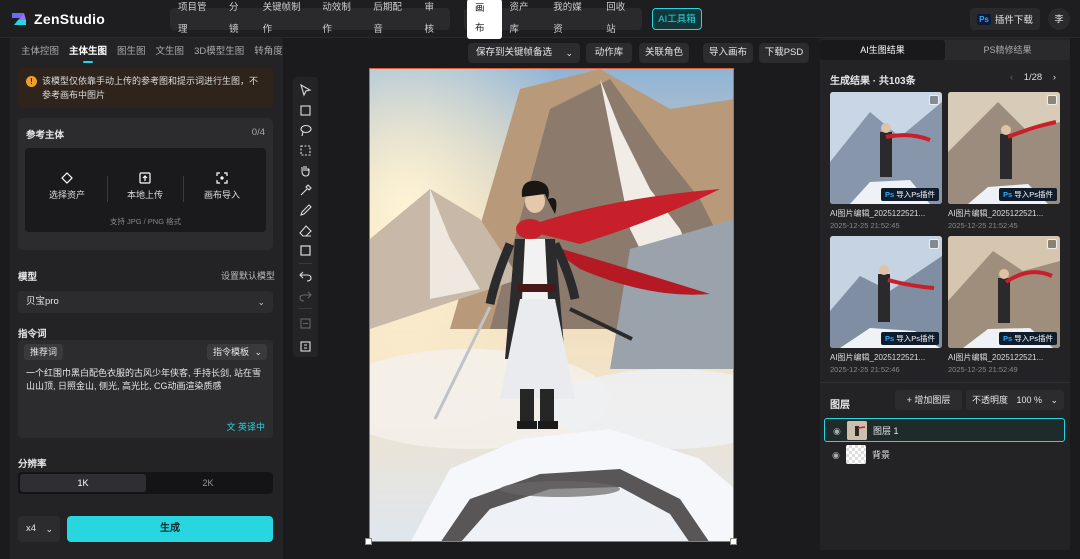  What do you see at coordinates (571, 20) in the screenshot?
I see `nav-my-media: 我的媒资` at bounding box center [571, 20].